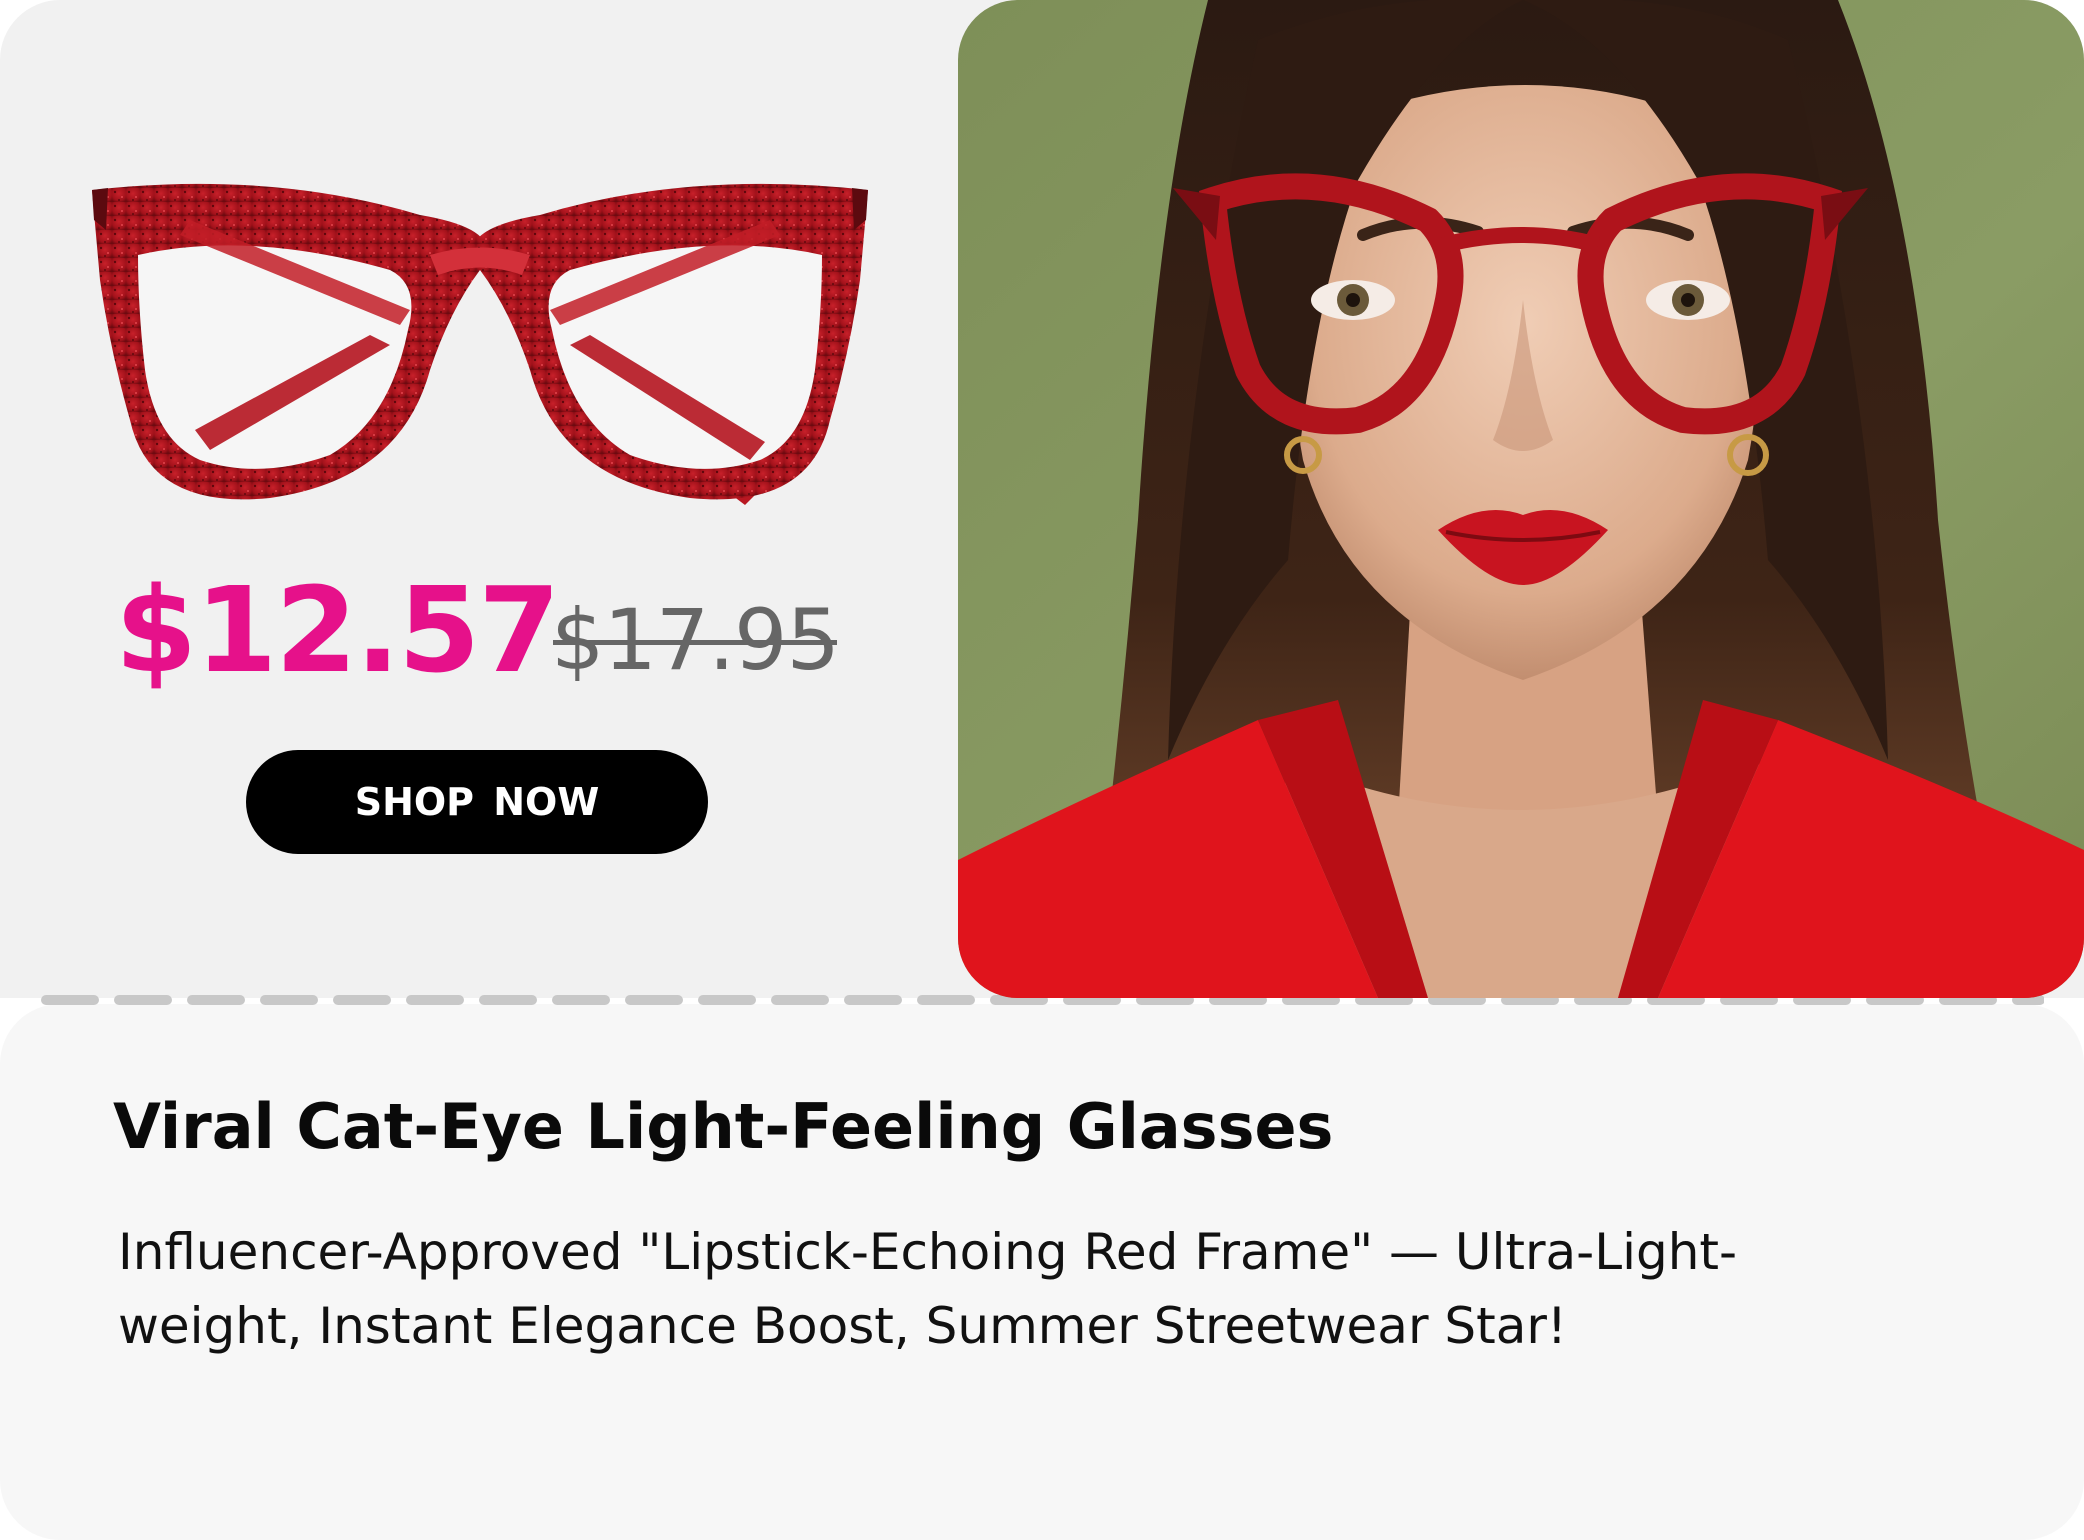 The height and width of the screenshot is (1540, 2084). Describe the element at coordinates (695, 640) in the screenshot. I see `original-price: $17.95` at that location.